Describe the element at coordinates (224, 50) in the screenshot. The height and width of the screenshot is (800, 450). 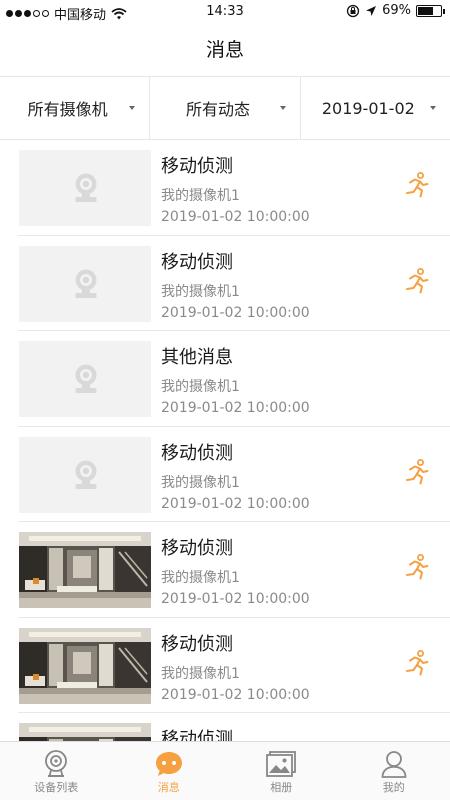
I see `page-title: 消息` at that location.